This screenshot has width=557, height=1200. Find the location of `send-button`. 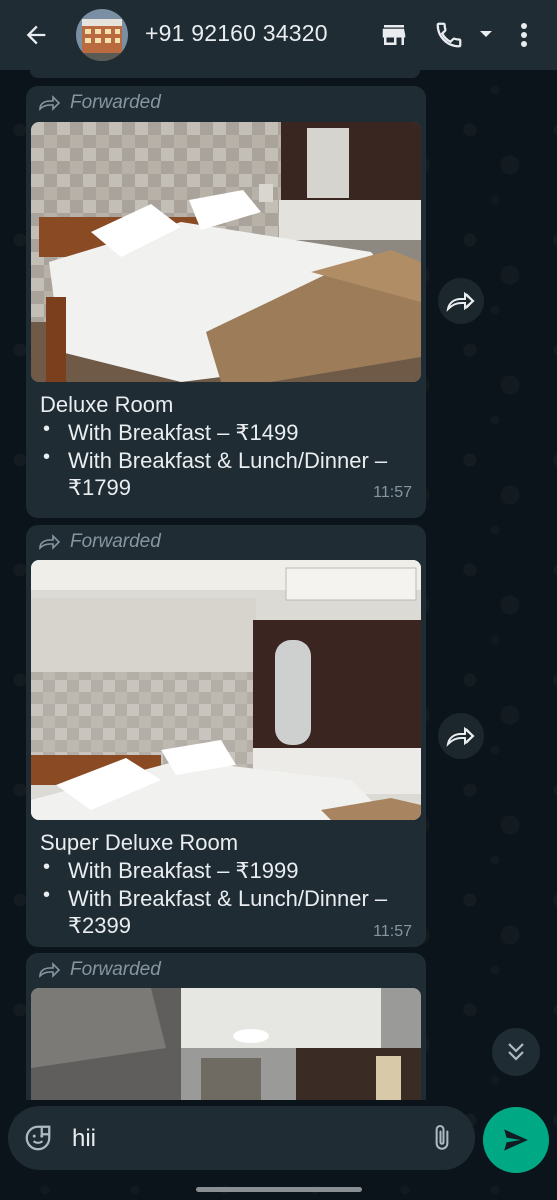

send-button is located at coordinates (516, 1140).